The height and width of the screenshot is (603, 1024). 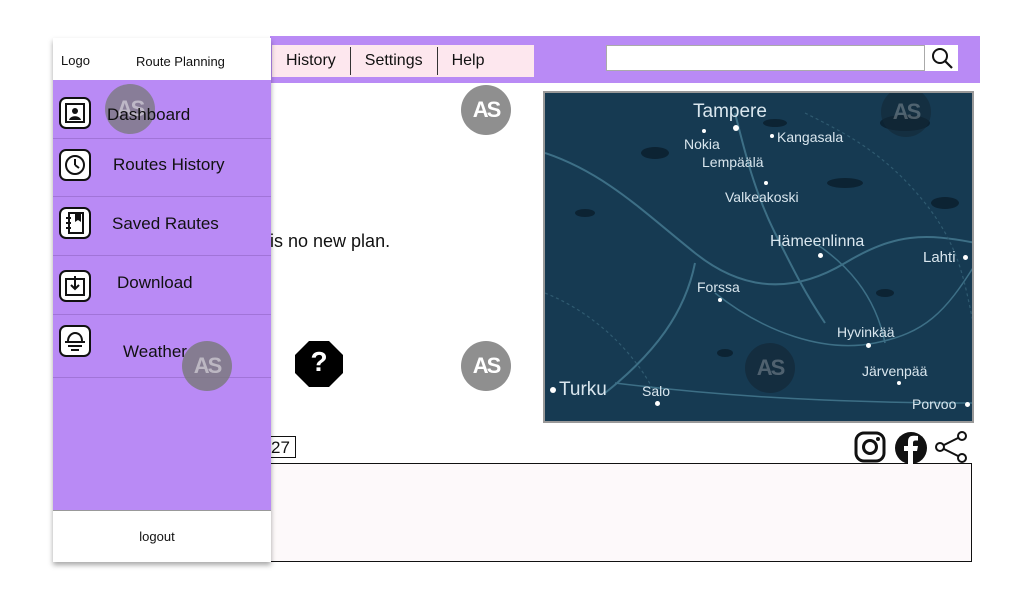 I want to click on map-label-lempaala: Lempäälä, so click(x=733, y=162).